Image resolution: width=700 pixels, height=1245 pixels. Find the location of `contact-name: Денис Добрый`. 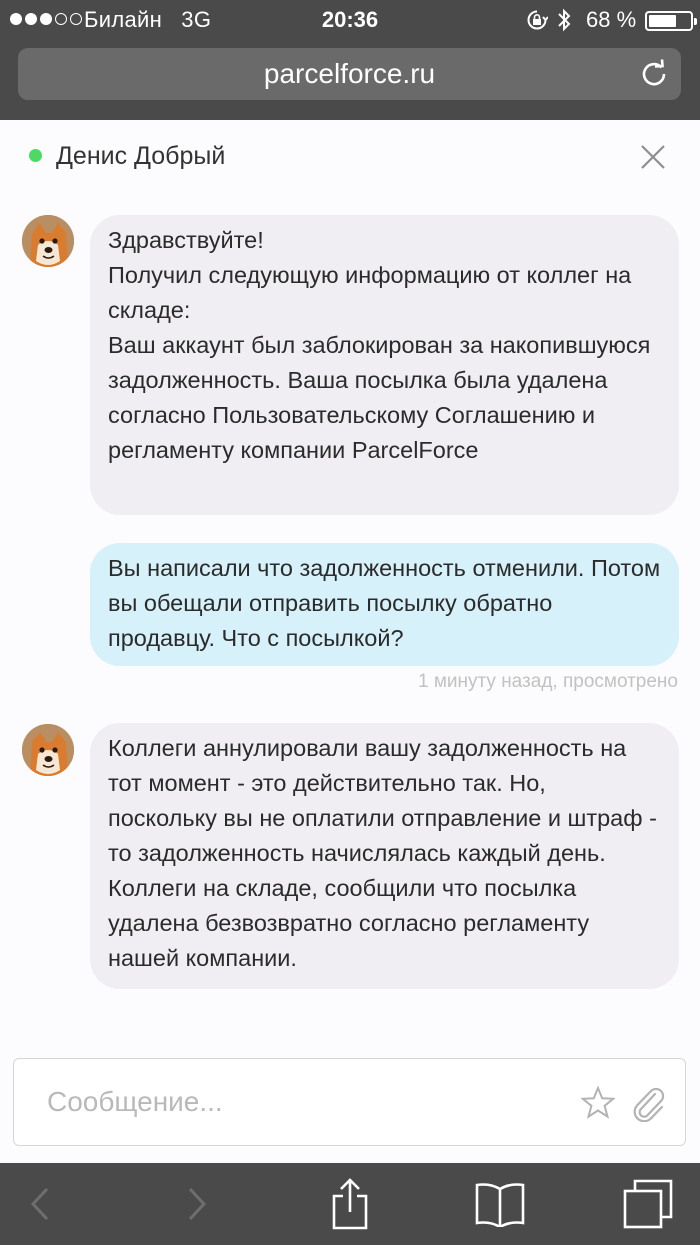

contact-name: Денис Добрый is located at coordinates (141, 156).